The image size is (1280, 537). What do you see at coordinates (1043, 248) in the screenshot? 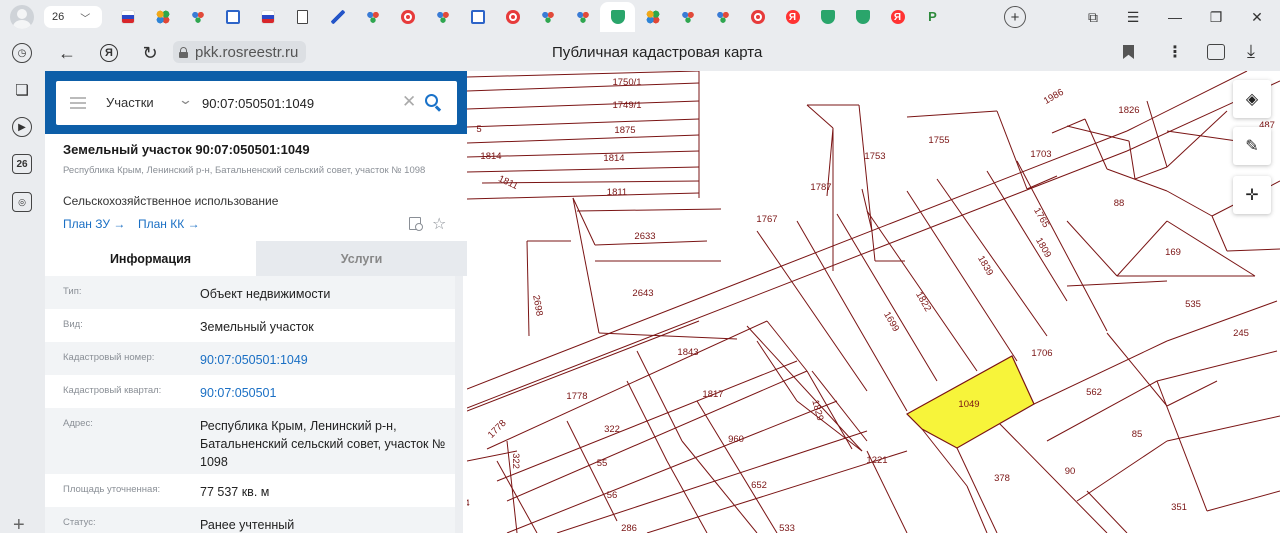
I see `parcel-number-label: 1809` at bounding box center [1043, 248].